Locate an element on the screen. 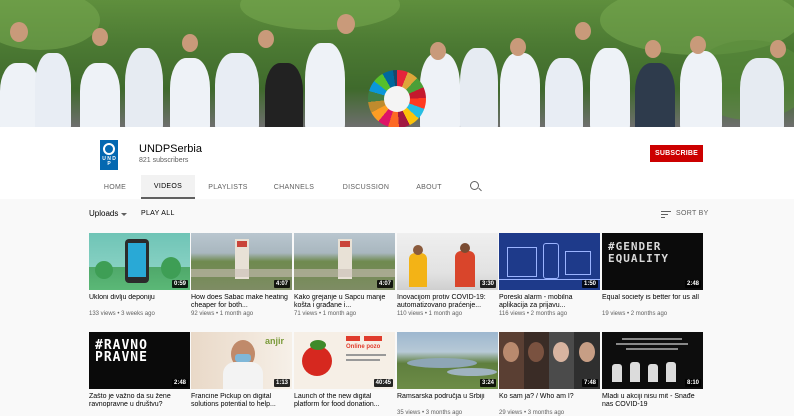  video-thumbnail: #GENDER EQUALITY 2:48 is located at coordinates (652, 261).